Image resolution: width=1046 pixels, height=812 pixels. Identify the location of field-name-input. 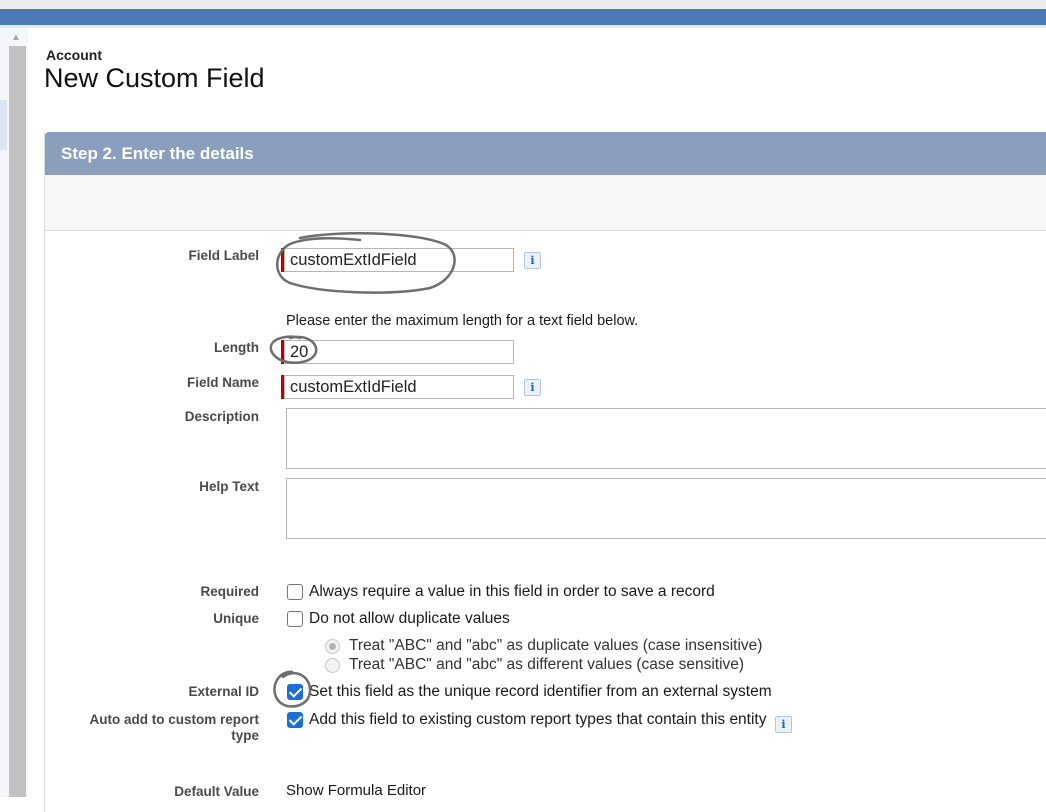
(399, 387).